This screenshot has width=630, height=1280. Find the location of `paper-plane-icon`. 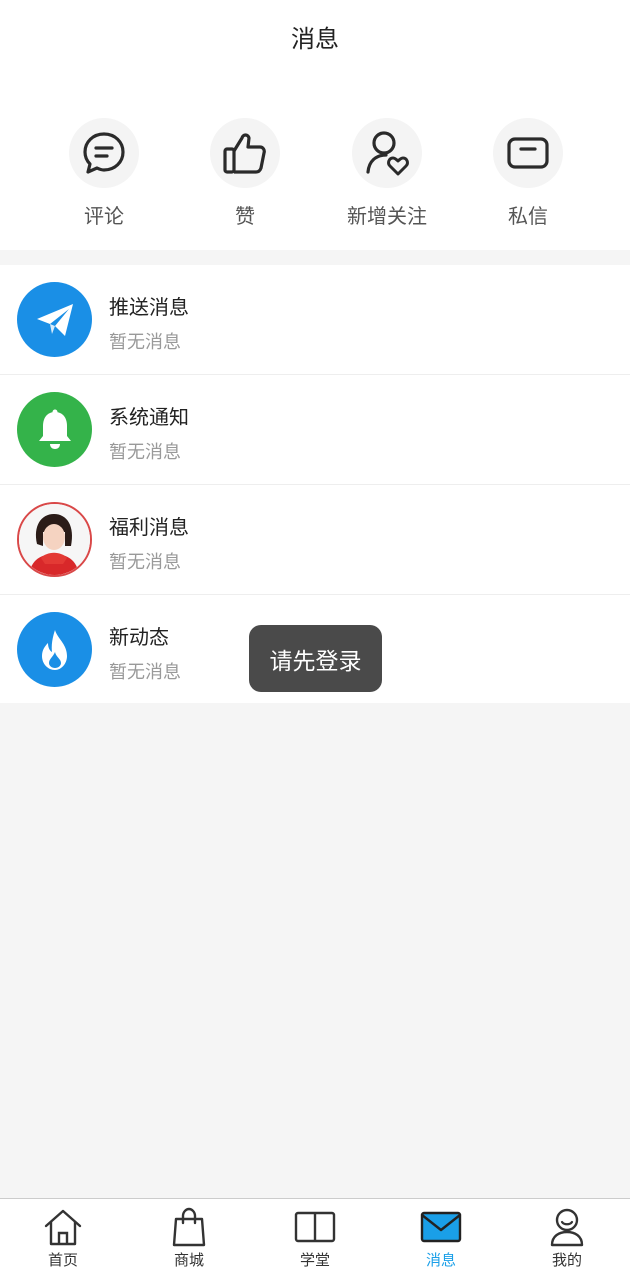

paper-plane-icon is located at coordinates (54, 319).